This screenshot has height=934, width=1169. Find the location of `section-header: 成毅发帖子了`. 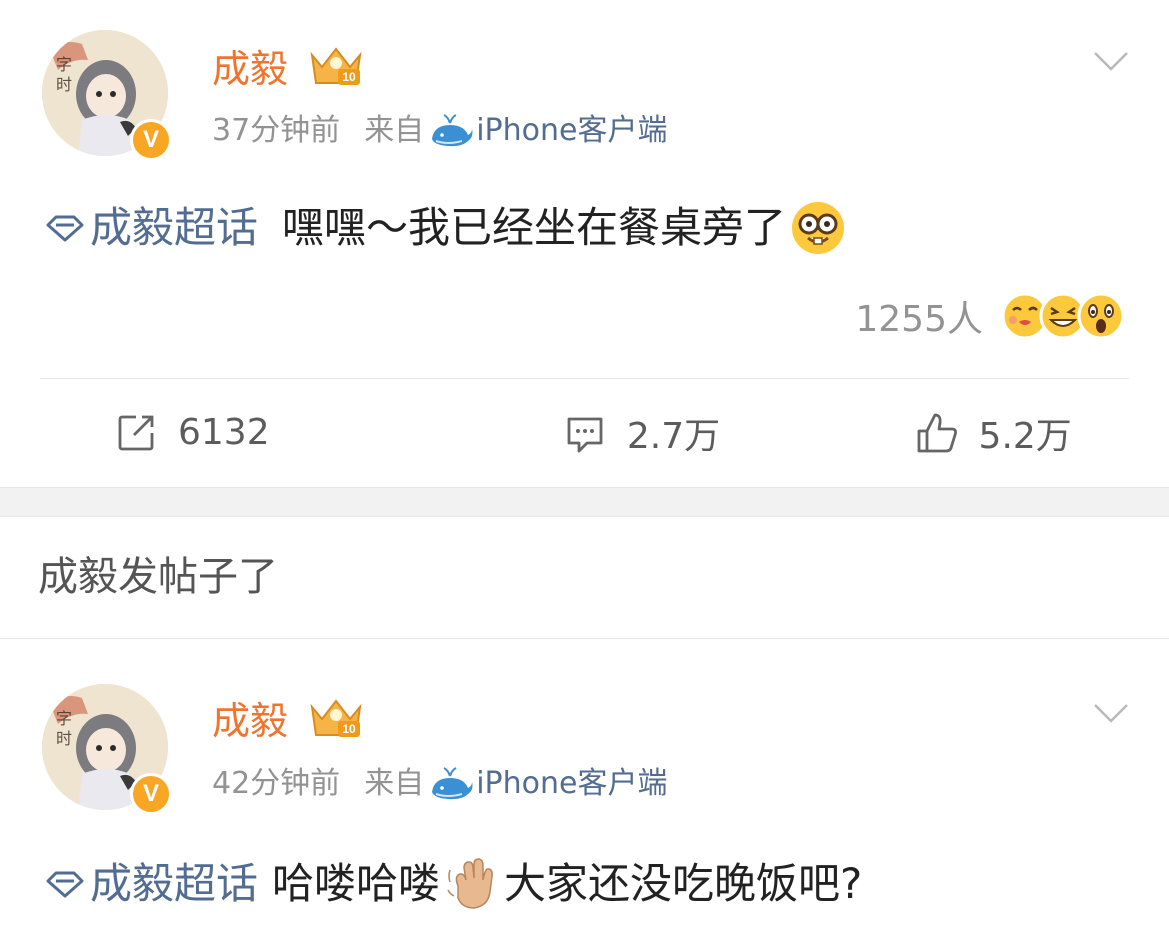

section-header: 成毅发帖子了 is located at coordinates (584, 578).